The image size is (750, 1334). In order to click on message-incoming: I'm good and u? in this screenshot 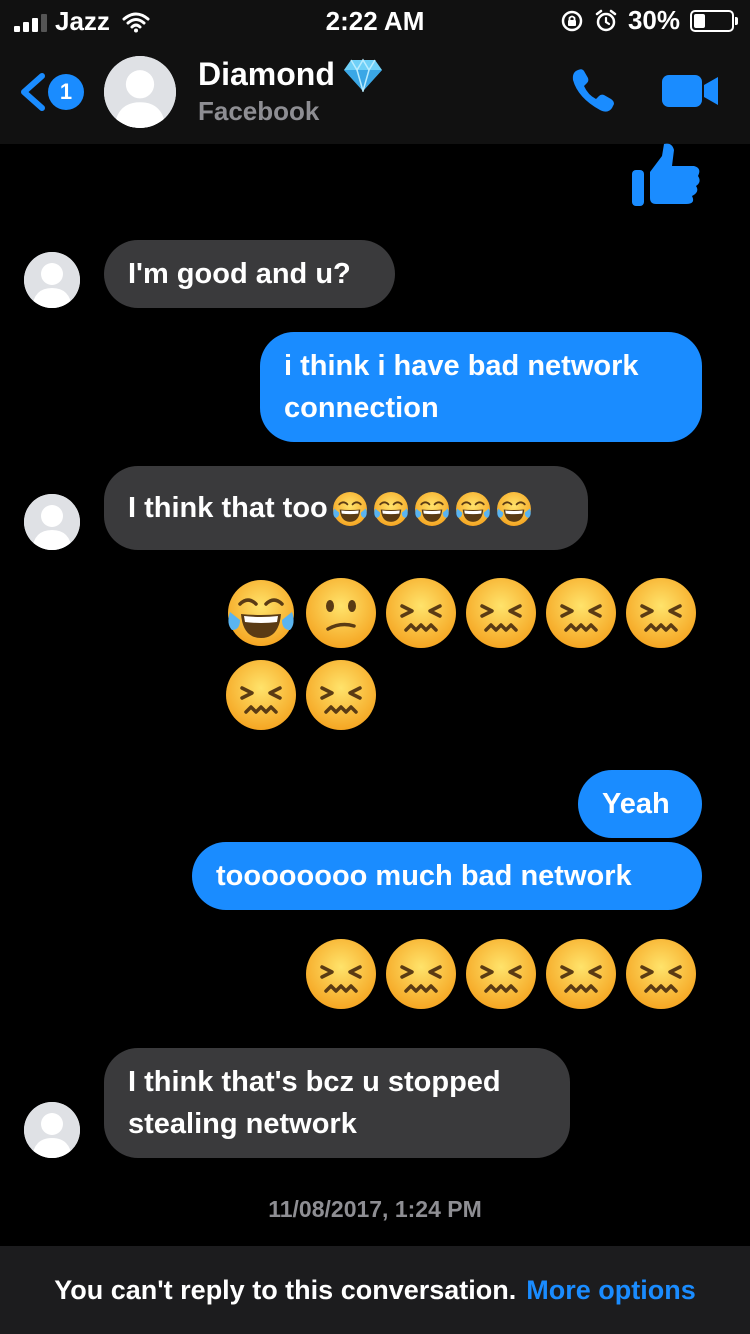, I will do `click(249, 274)`.